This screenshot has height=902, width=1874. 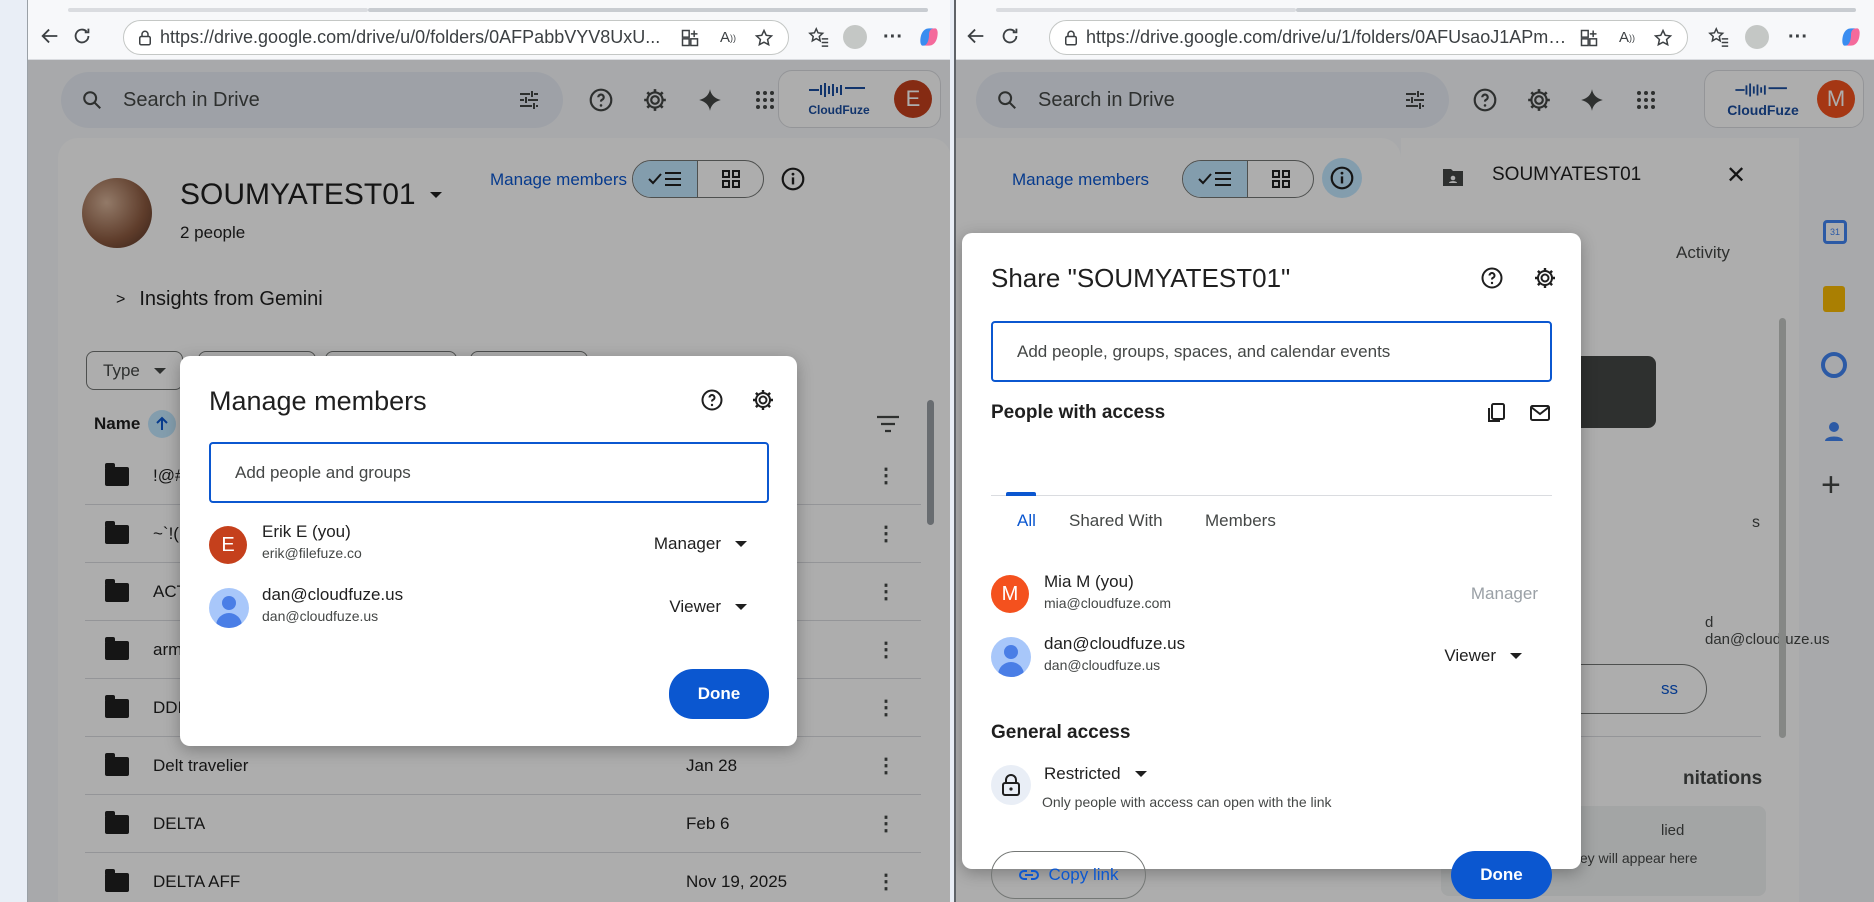 What do you see at coordinates (1028, 875) in the screenshot?
I see `link-icon` at bounding box center [1028, 875].